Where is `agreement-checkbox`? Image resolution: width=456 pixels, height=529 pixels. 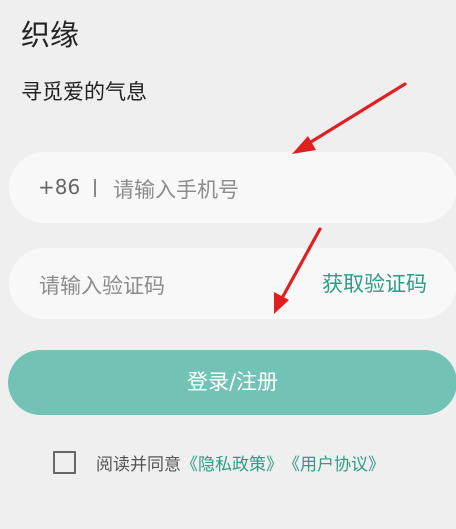
agreement-checkbox is located at coordinates (64, 462).